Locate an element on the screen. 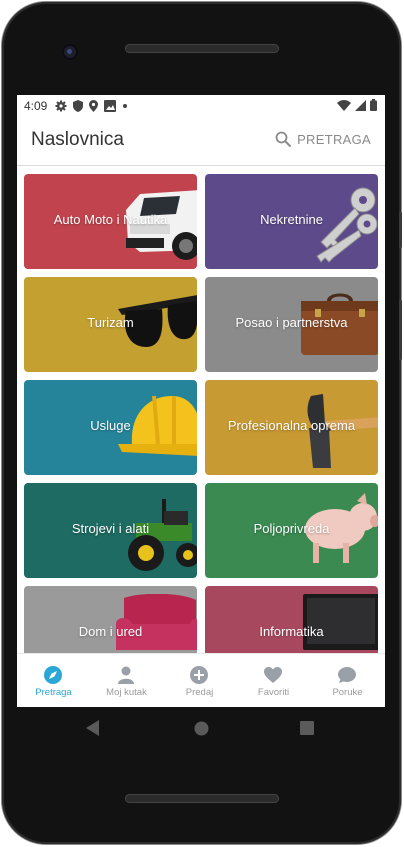 The width and height of the screenshot is (404, 847). search-button: PRETRAGA is located at coordinates (323, 139).